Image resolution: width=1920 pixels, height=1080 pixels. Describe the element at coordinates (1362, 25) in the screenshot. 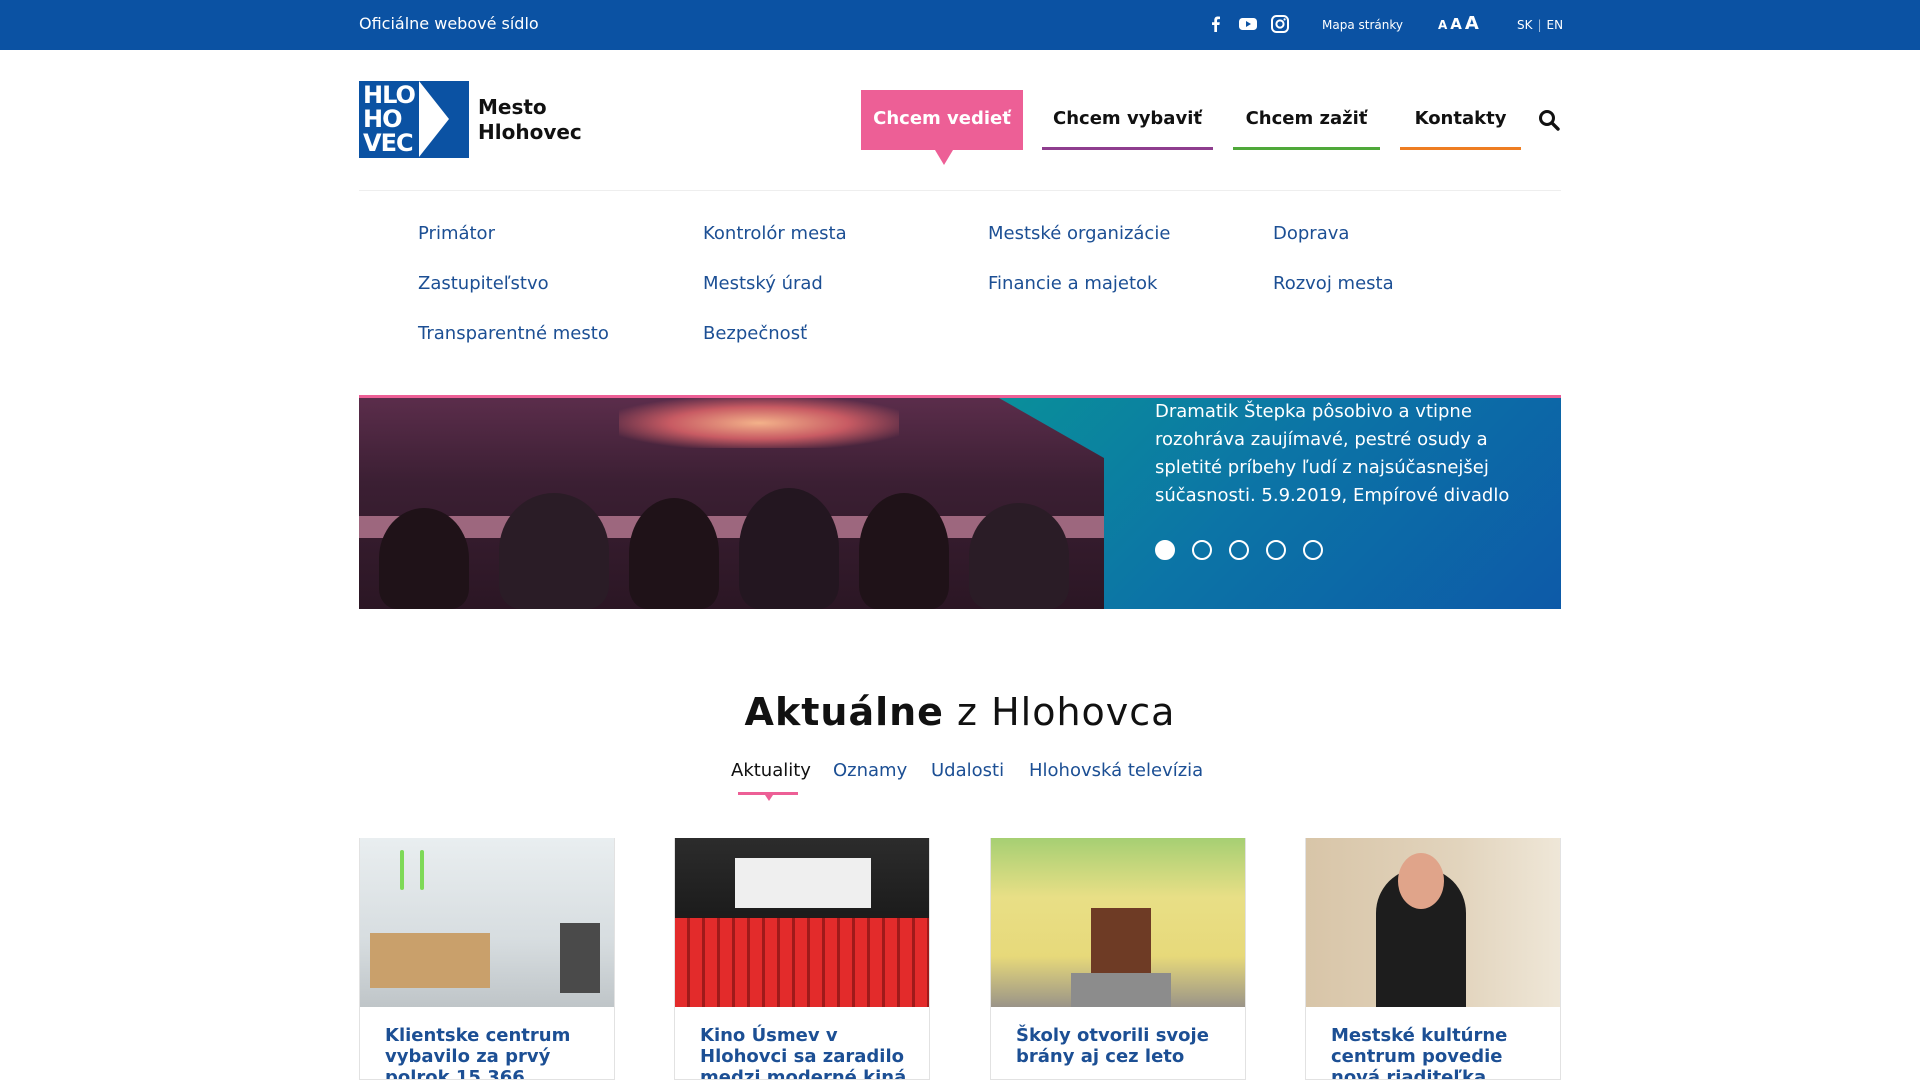

I see `sitemap-link: Mapa stránky` at that location.